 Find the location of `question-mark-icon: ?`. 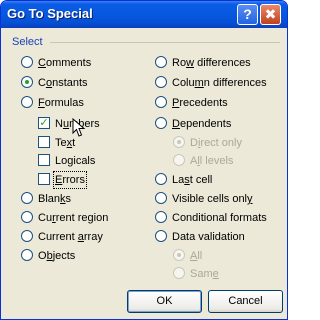

question-mark-icon: ? is located at coordinates (247, 14).